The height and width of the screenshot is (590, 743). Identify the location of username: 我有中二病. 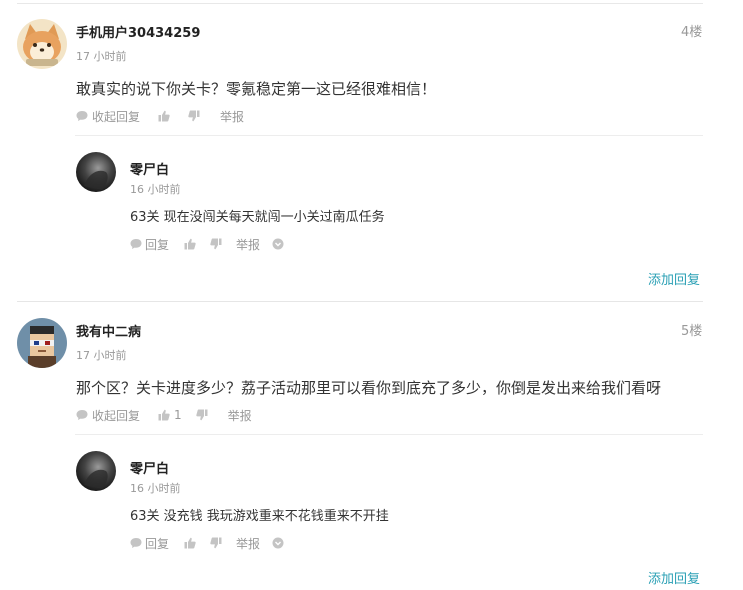
(108, 330).